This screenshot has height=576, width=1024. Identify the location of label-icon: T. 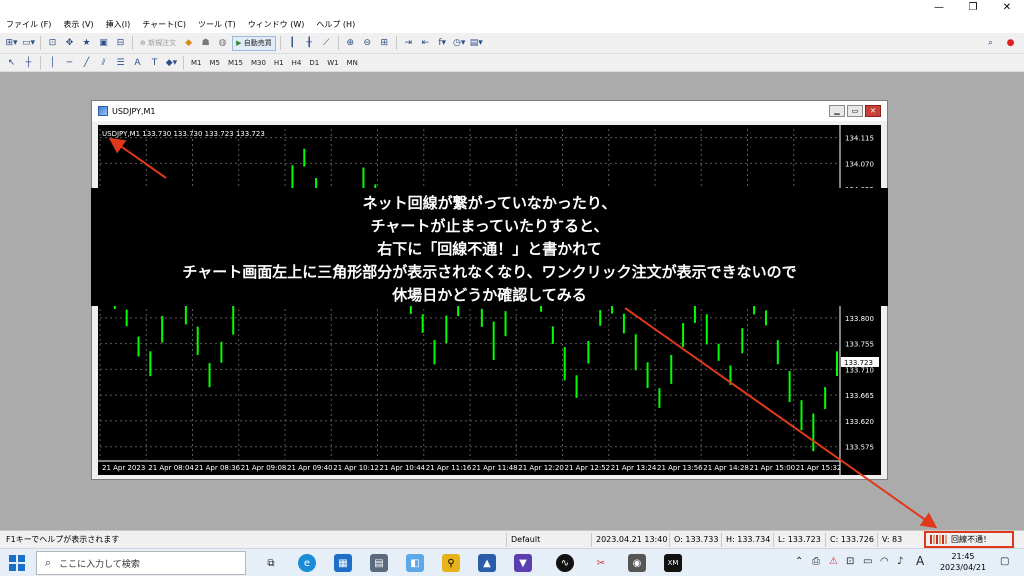
(154, 62).